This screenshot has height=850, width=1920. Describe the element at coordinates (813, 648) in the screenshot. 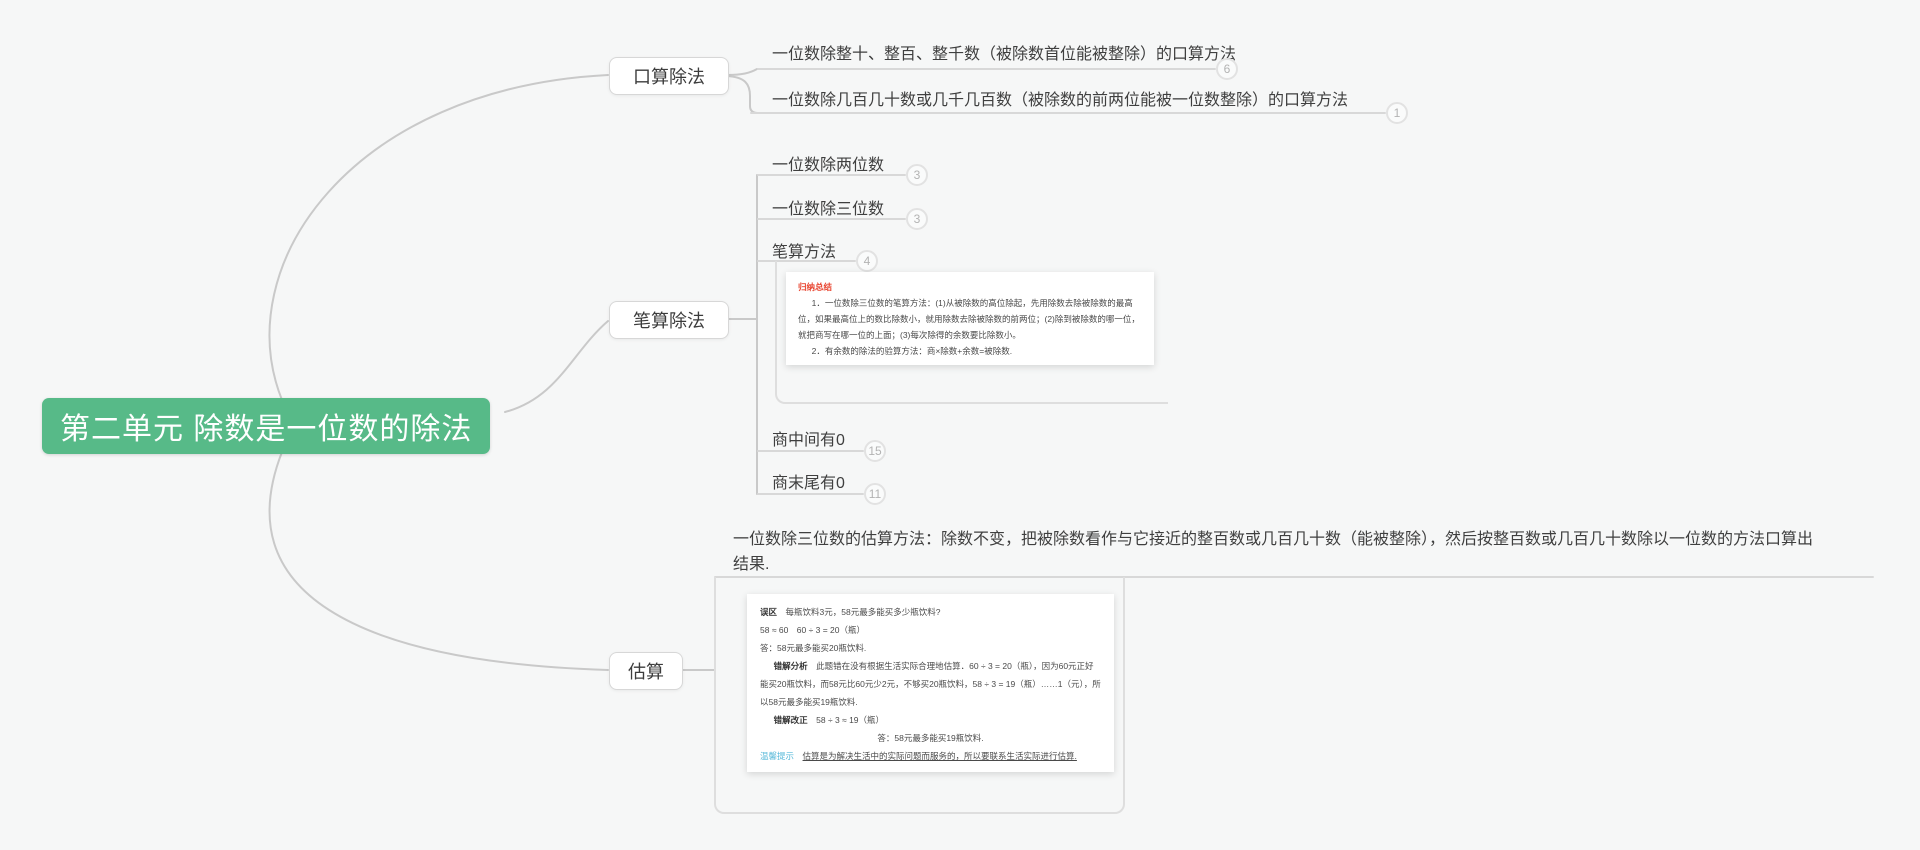

I see `note-line: 答：58元最多能买20瓶饮料.` at that location.